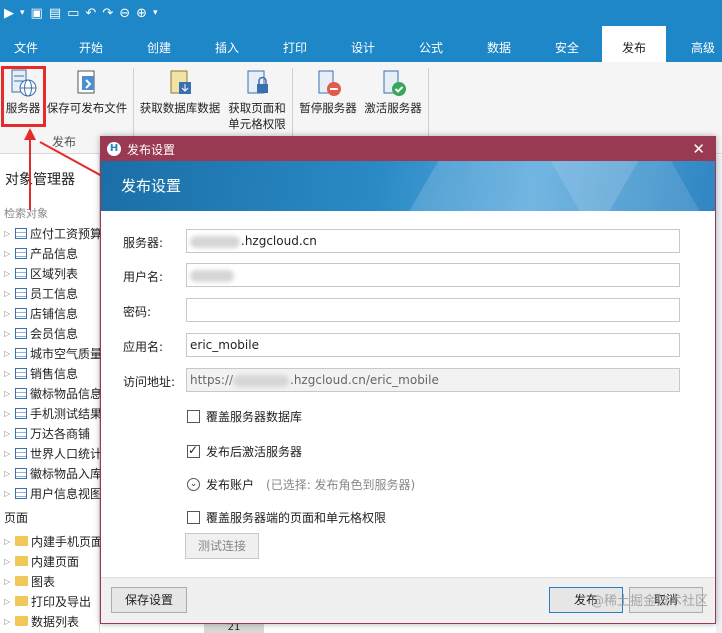  I want to click on overwrite-database-checkbox: 覆盖服务器数据库, so click(244, 416).